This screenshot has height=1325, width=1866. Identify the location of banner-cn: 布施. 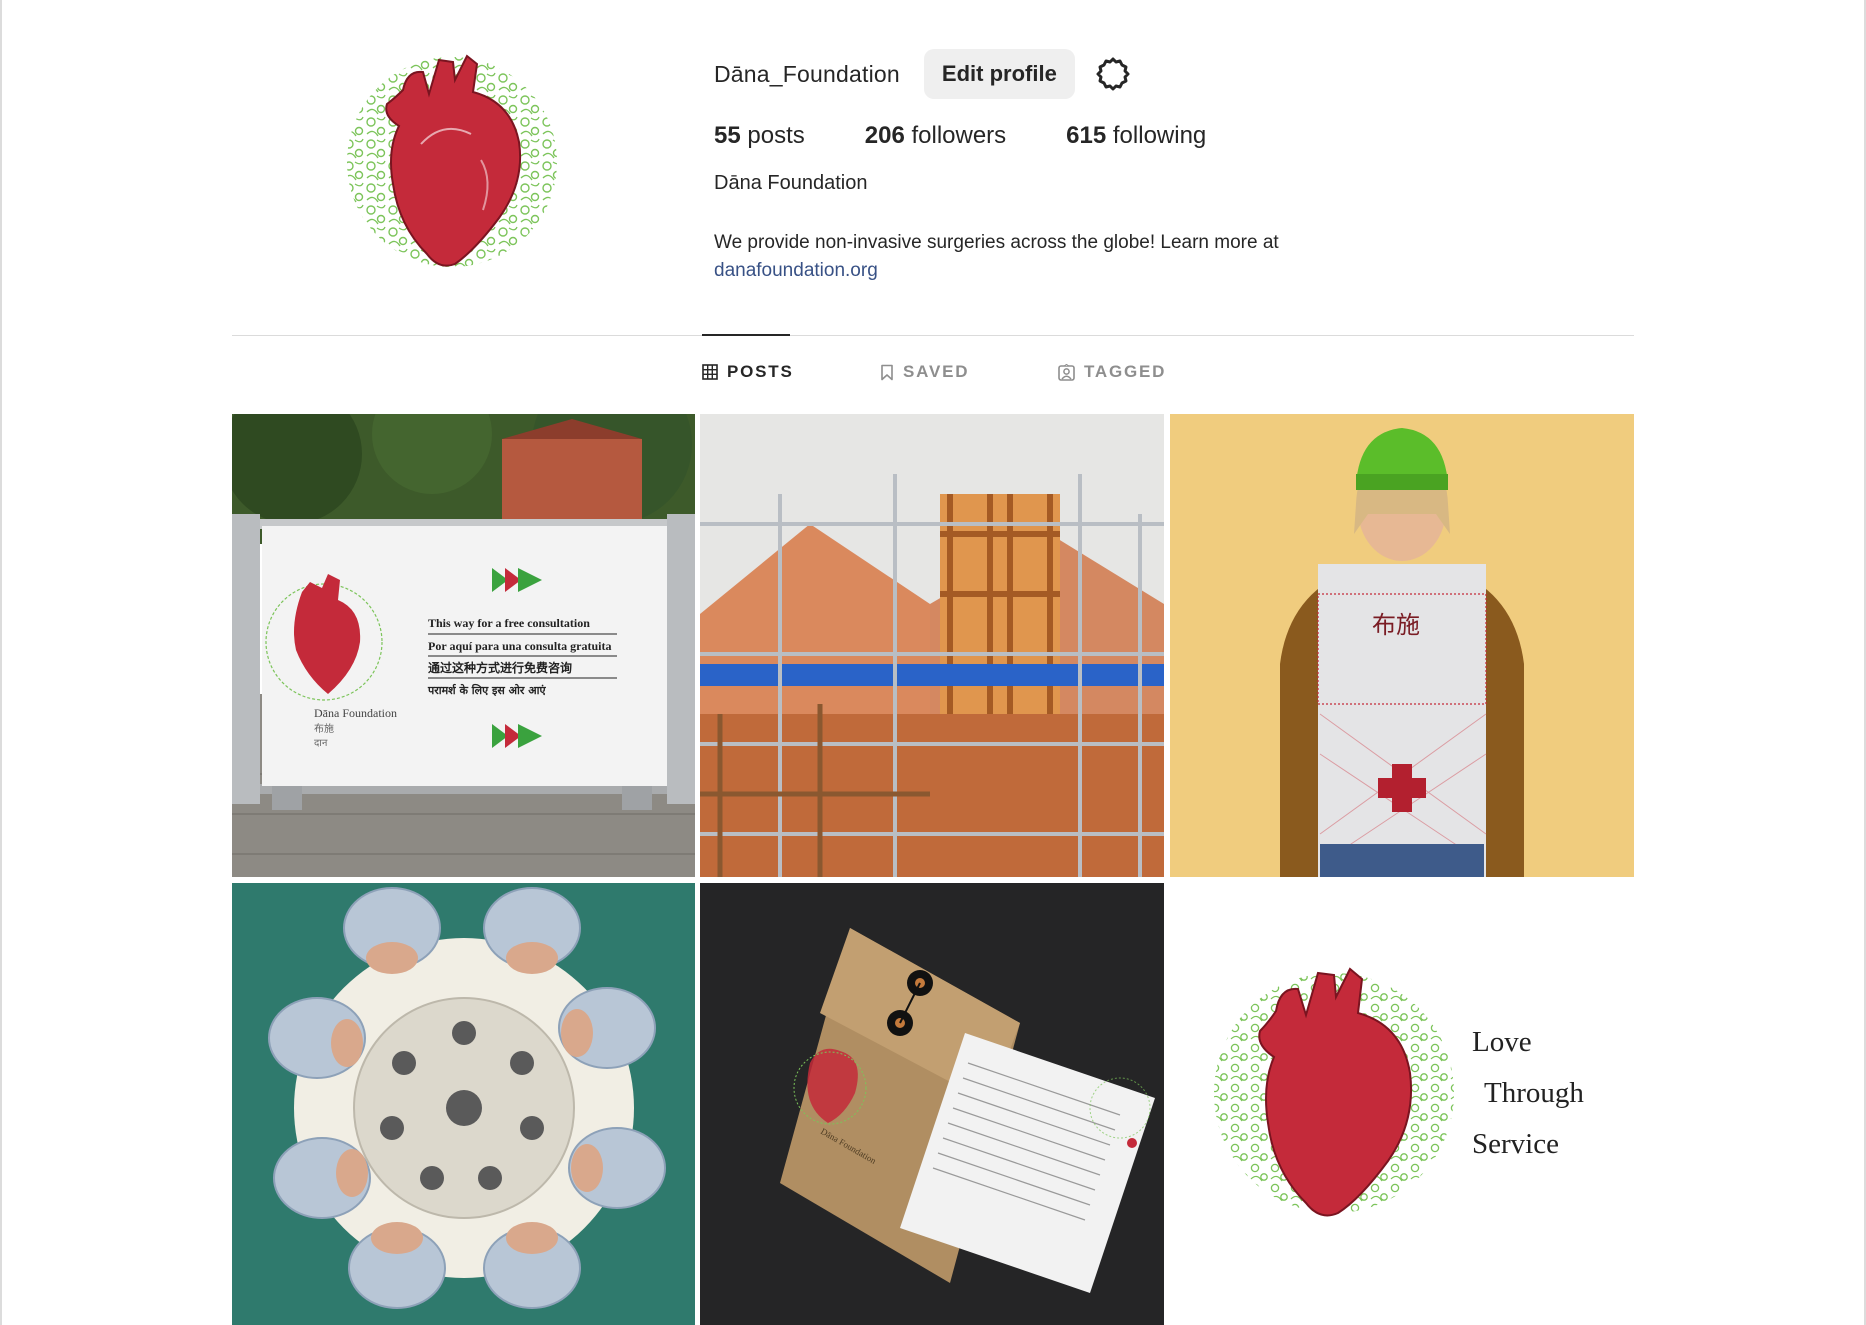
(324, 728).